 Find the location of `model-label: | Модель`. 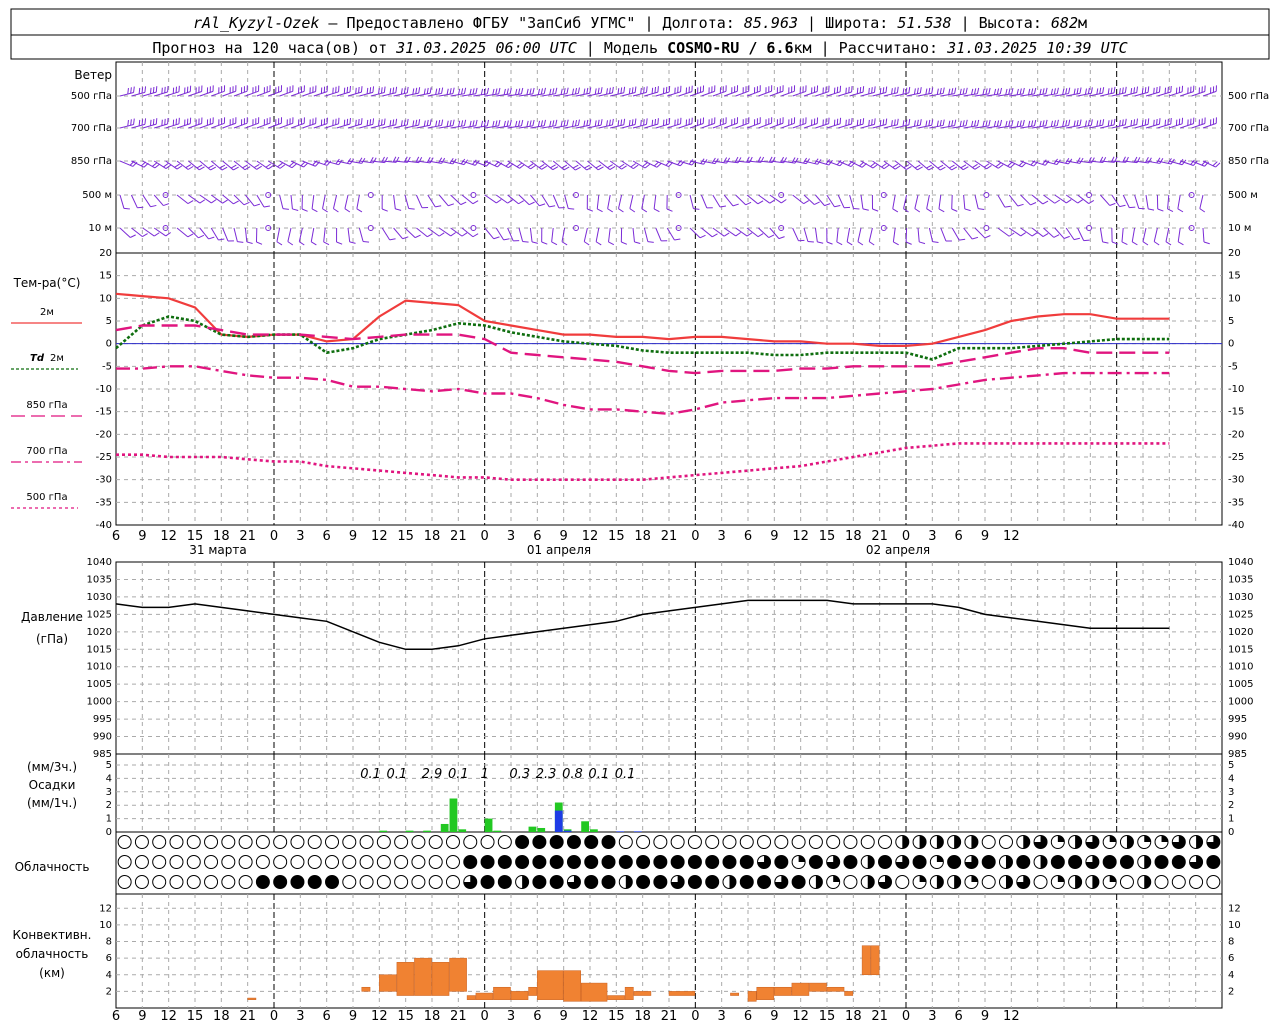

model-label: | Модель is located at coordinates (622, 48).